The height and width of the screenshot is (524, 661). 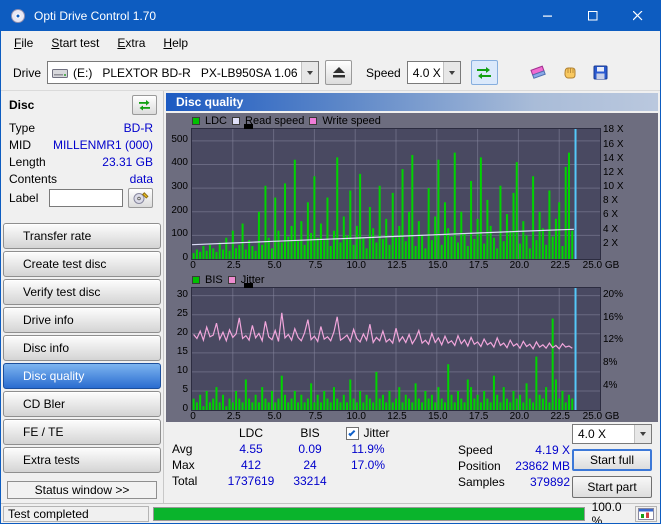 I want to click on position-info-value: 23862 MB, so click(x=542, y=466).